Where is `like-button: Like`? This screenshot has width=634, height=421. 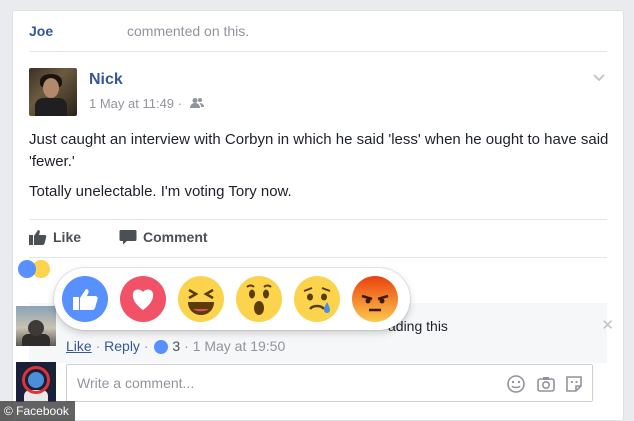 like-button: Like is located at coordinates (55, 237).